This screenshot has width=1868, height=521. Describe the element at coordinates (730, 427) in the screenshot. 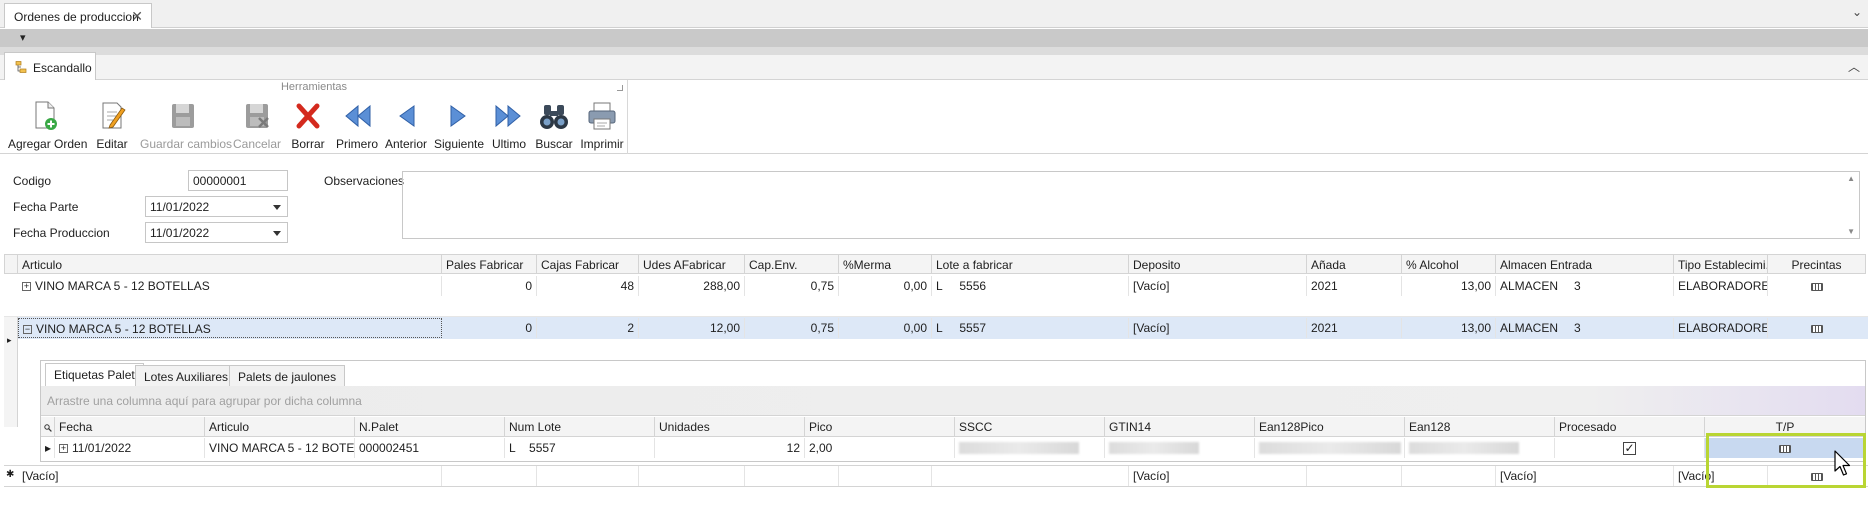

I see `dcol-unidades: Unidades` at that location.